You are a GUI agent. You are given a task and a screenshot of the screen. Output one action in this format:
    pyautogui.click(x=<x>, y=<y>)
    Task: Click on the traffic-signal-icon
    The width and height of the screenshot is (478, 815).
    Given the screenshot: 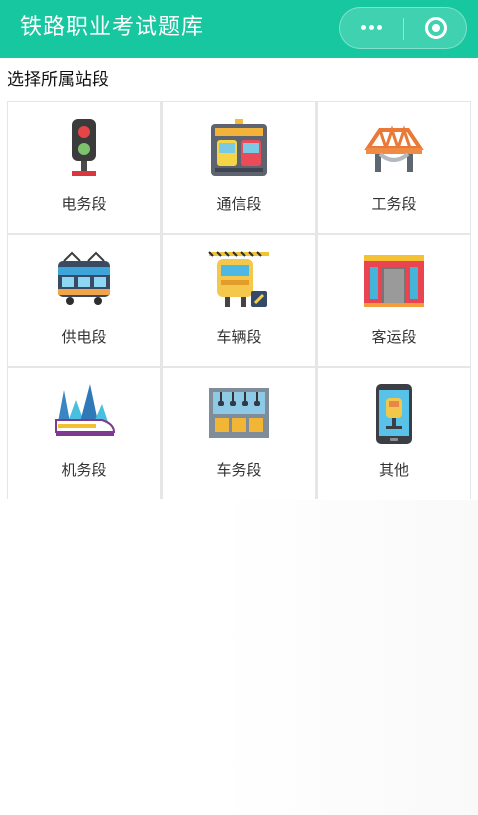 What is the action you would take?
    pyautogui.click(x=84, y=148)
    